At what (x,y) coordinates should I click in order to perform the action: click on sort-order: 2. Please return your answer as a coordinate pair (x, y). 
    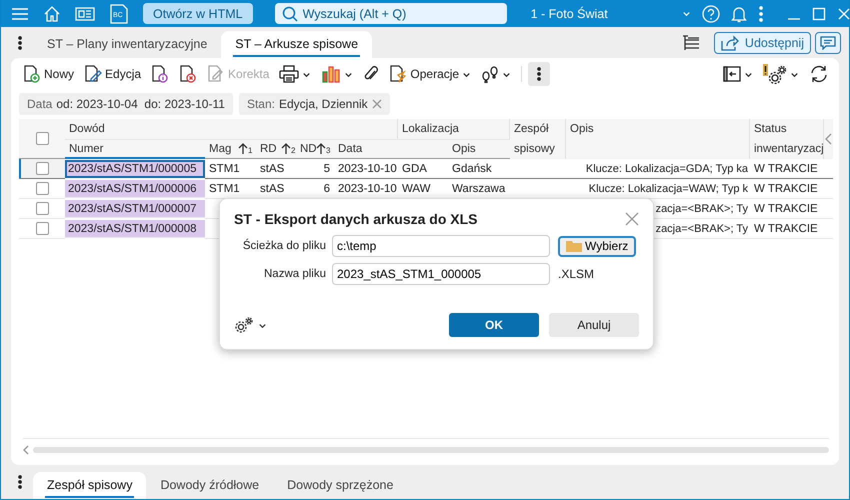
    Looking at the image, I should click on (293, 151).